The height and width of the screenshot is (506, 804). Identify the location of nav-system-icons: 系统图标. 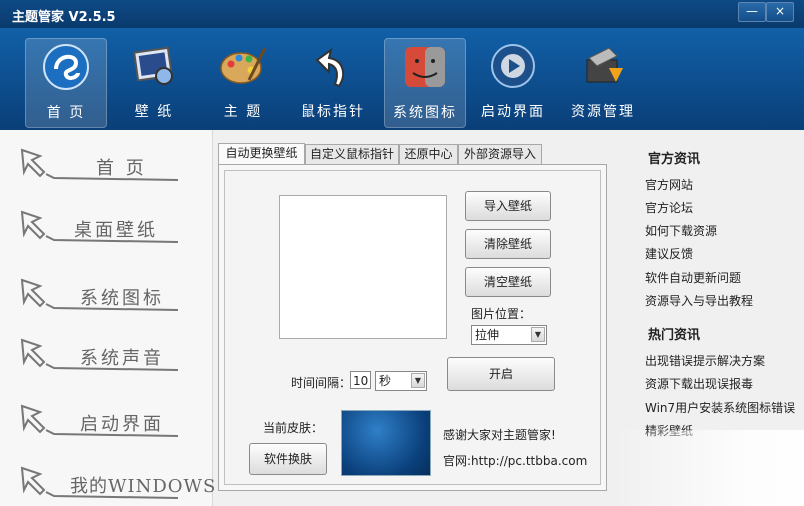
(425, 83).